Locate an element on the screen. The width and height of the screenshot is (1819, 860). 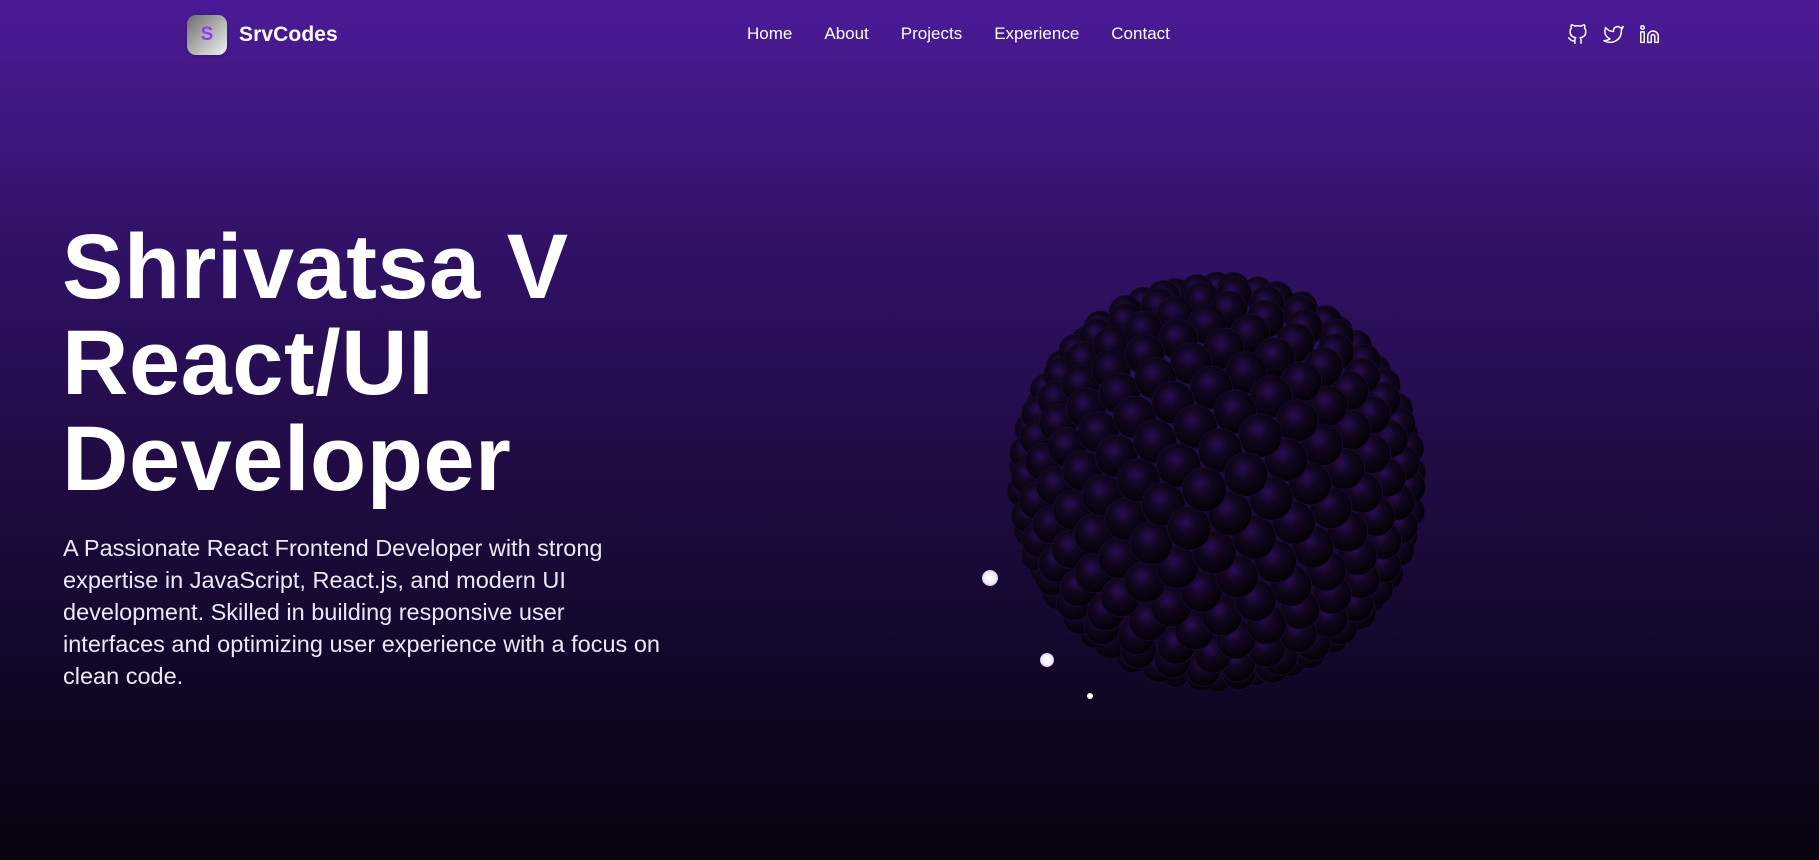
nav-link-contact: Contact is located at coordinates (1140, 34).